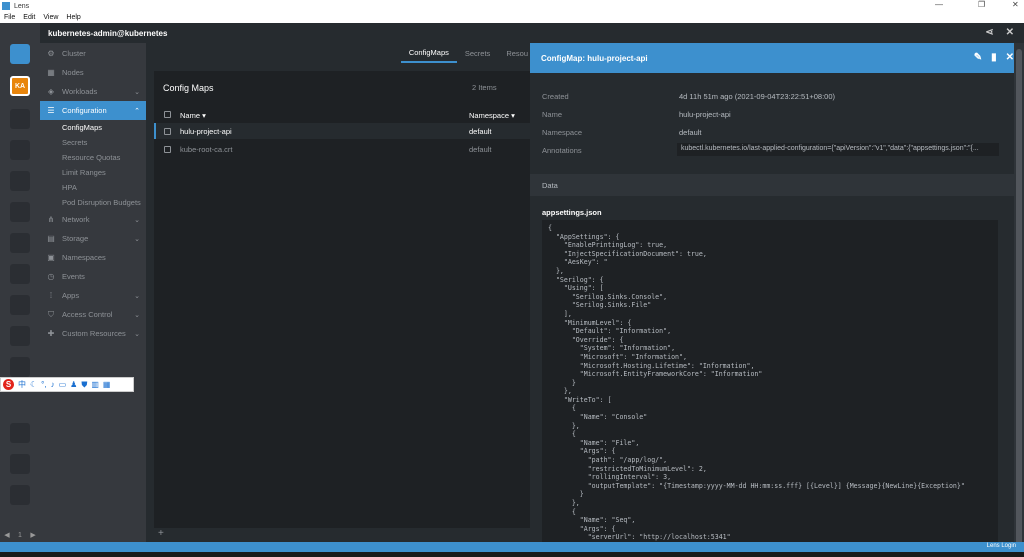  Describe the element at coordinates (93, 53) in the screenshot. I see `sidebar-item-cluster: ⚙ Cluster` at that location.